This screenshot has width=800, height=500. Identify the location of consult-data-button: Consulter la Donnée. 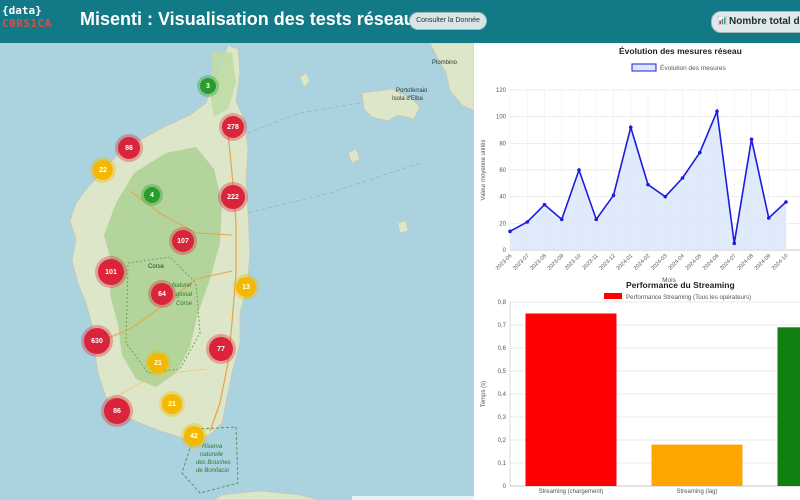
(448, 21).